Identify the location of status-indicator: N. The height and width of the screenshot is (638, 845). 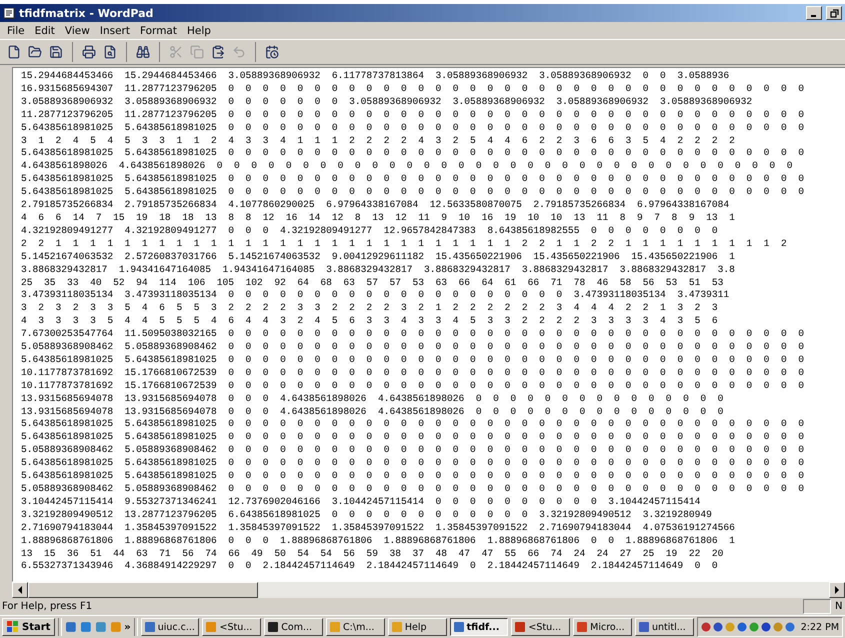
(839, 606).